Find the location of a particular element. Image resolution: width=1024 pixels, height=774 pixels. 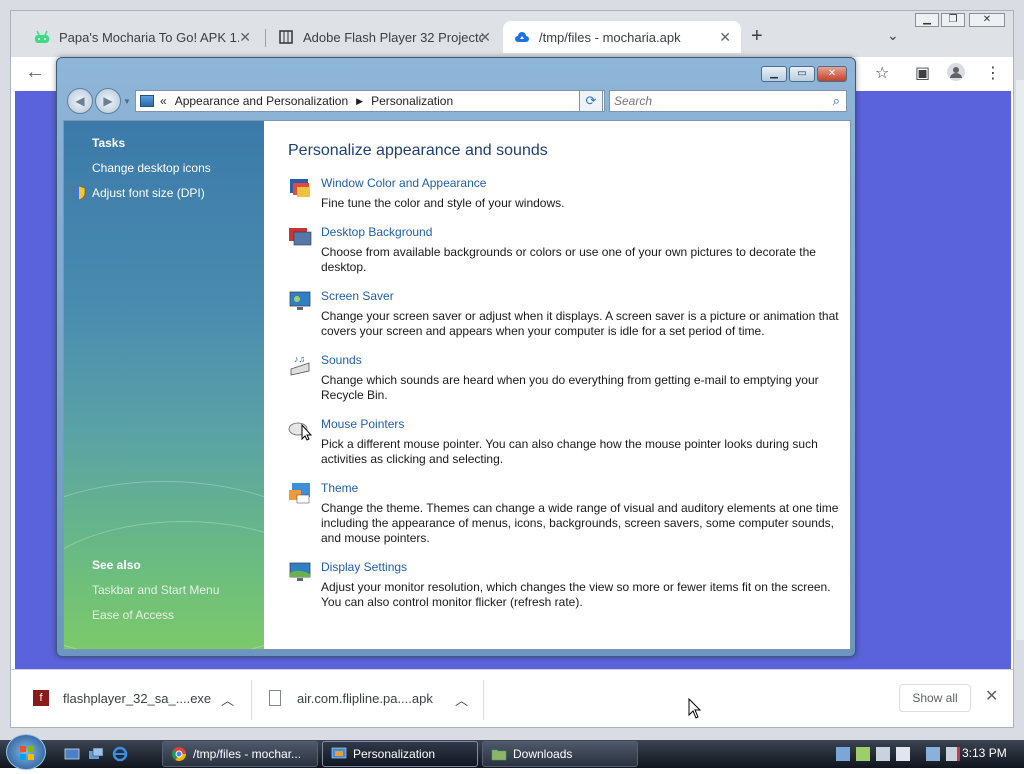

switch-windows-icon is located at coordinates (96, 754).